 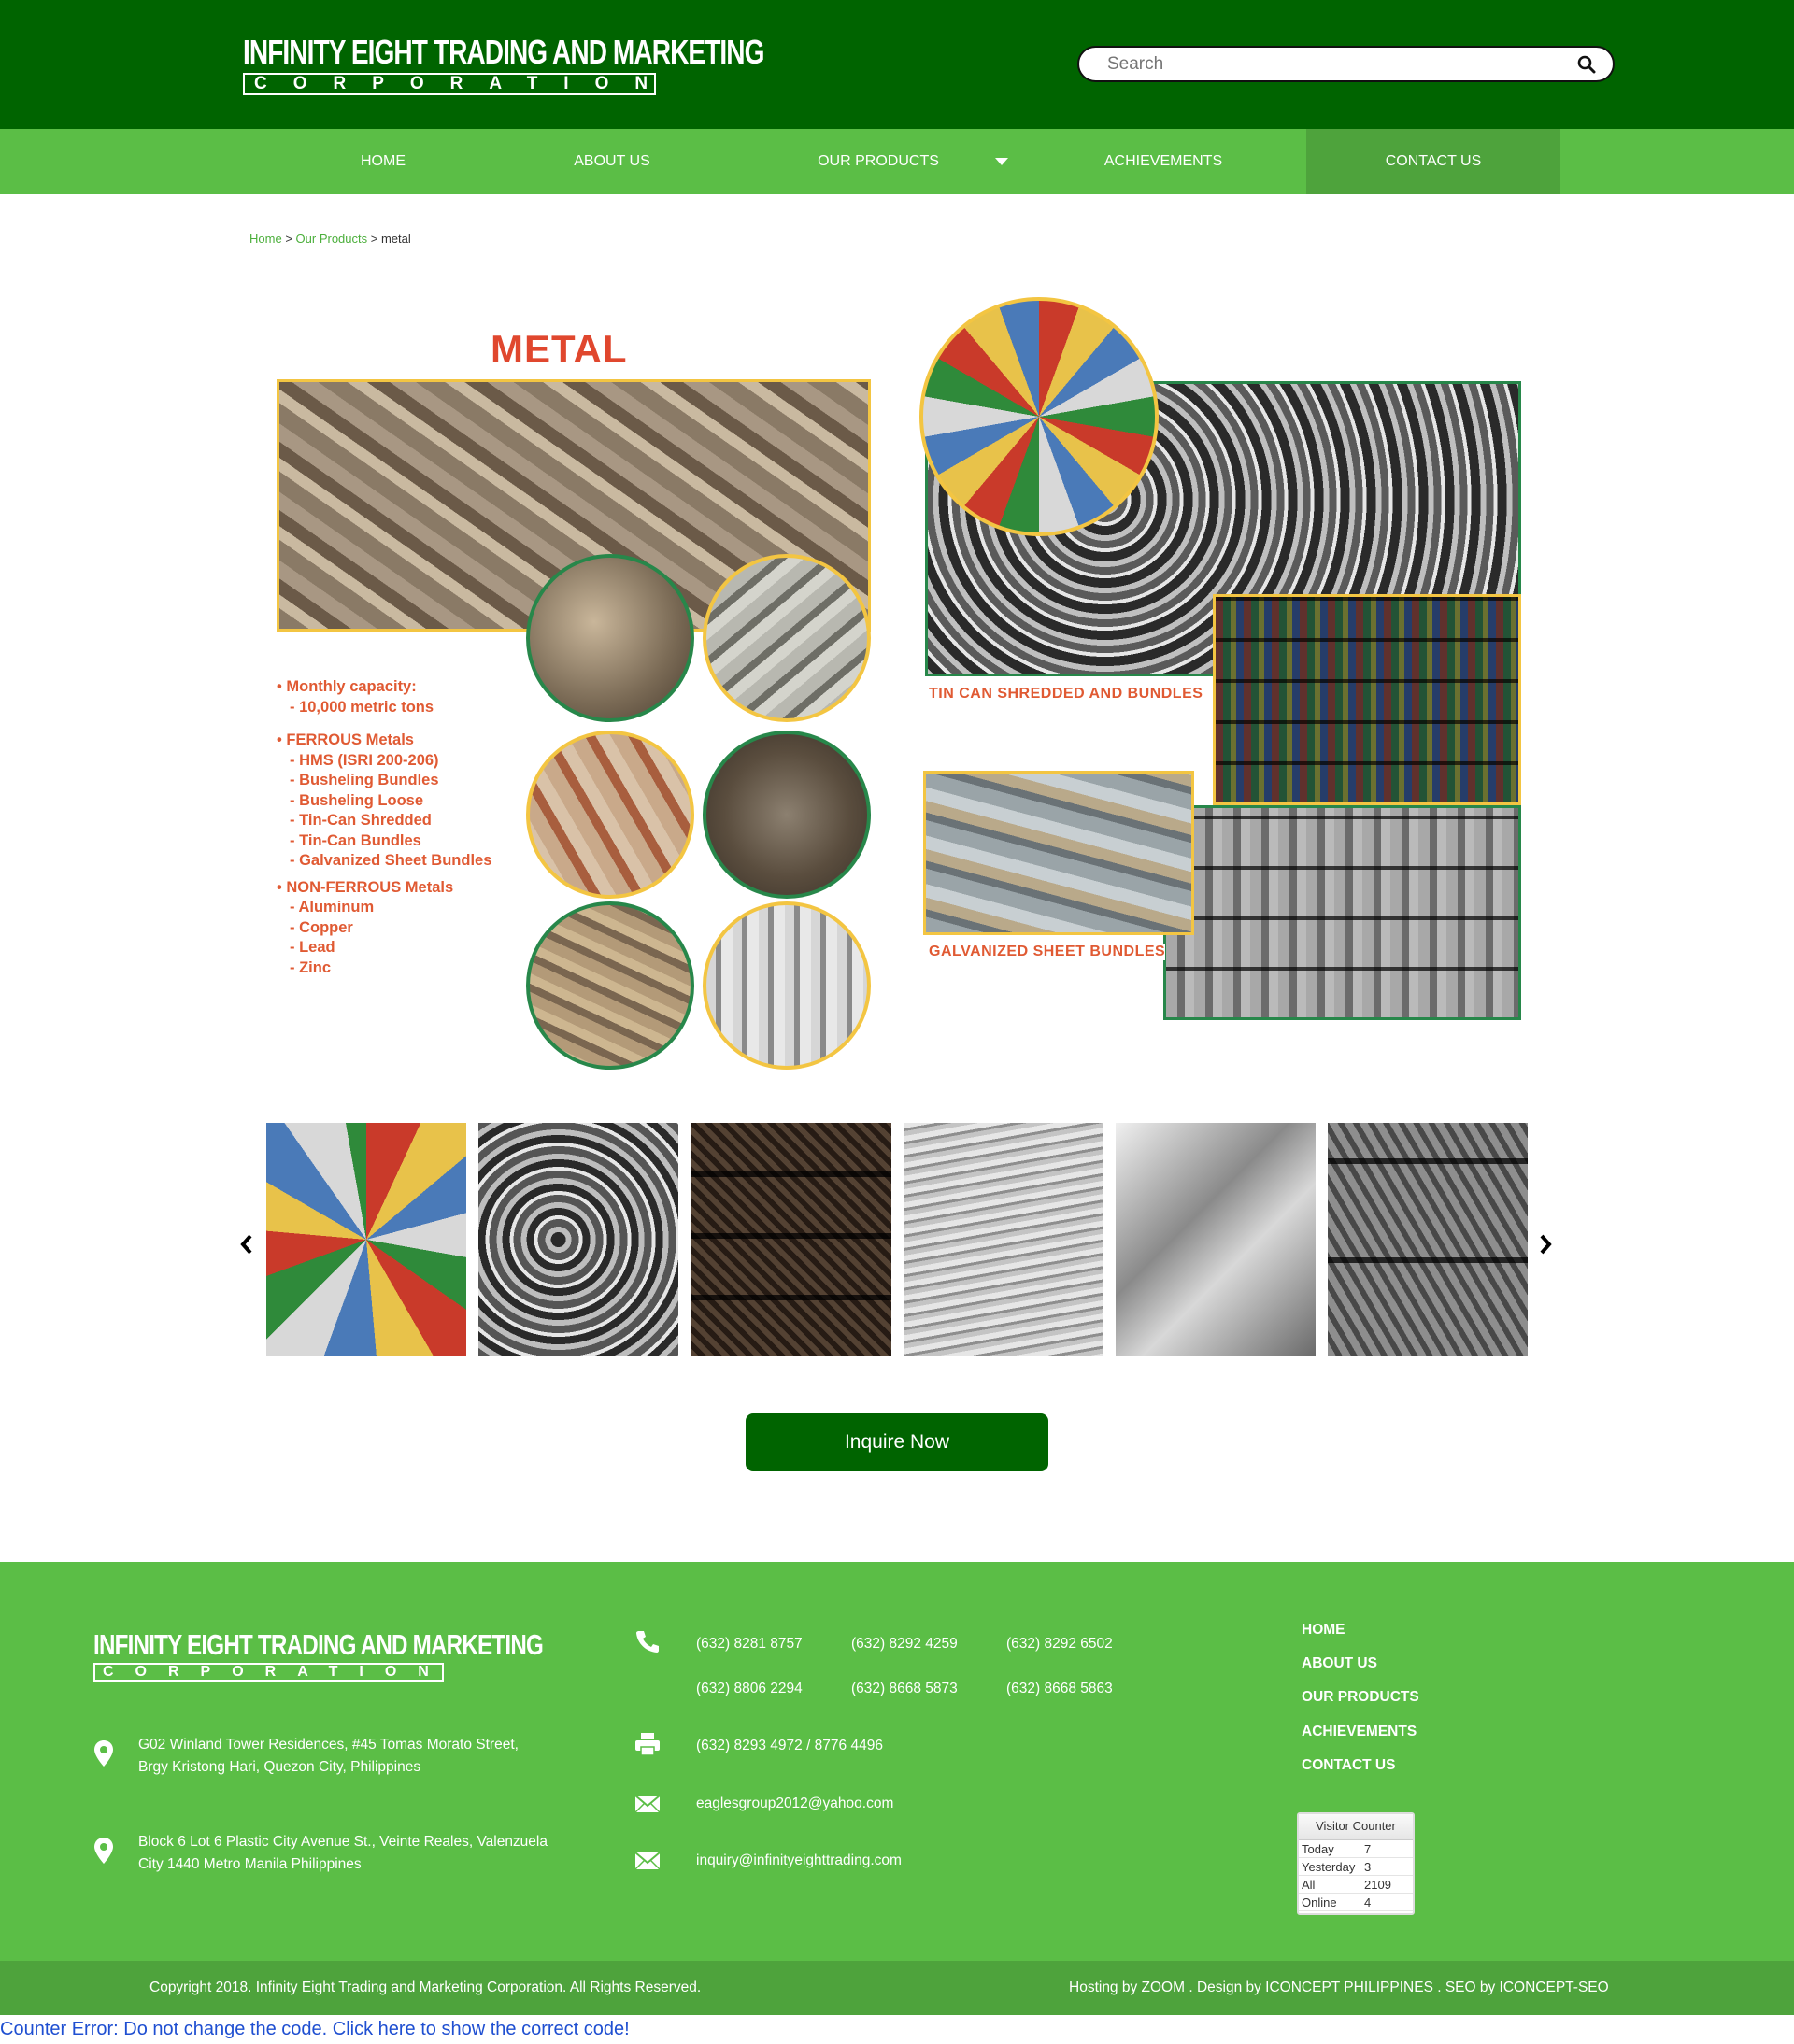 What do you see at coordinates (395, 239) in the screenshot?
I see `breadcrumb-current: metal` at bounding box center [395, 239].